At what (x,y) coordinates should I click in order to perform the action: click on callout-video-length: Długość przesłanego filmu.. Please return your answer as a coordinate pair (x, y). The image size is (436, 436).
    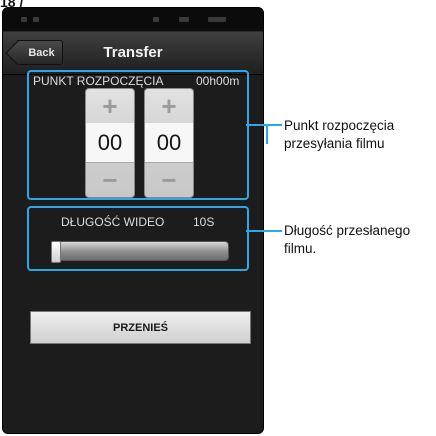
    Looking at the image, I should click on (347, 240).